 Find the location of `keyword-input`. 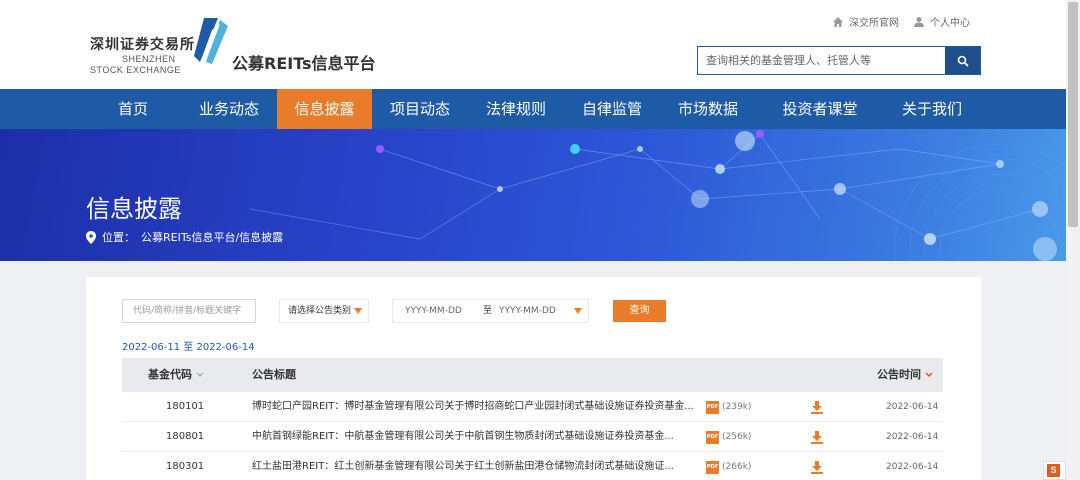

keyword-input is located at coordinates (189, 311).